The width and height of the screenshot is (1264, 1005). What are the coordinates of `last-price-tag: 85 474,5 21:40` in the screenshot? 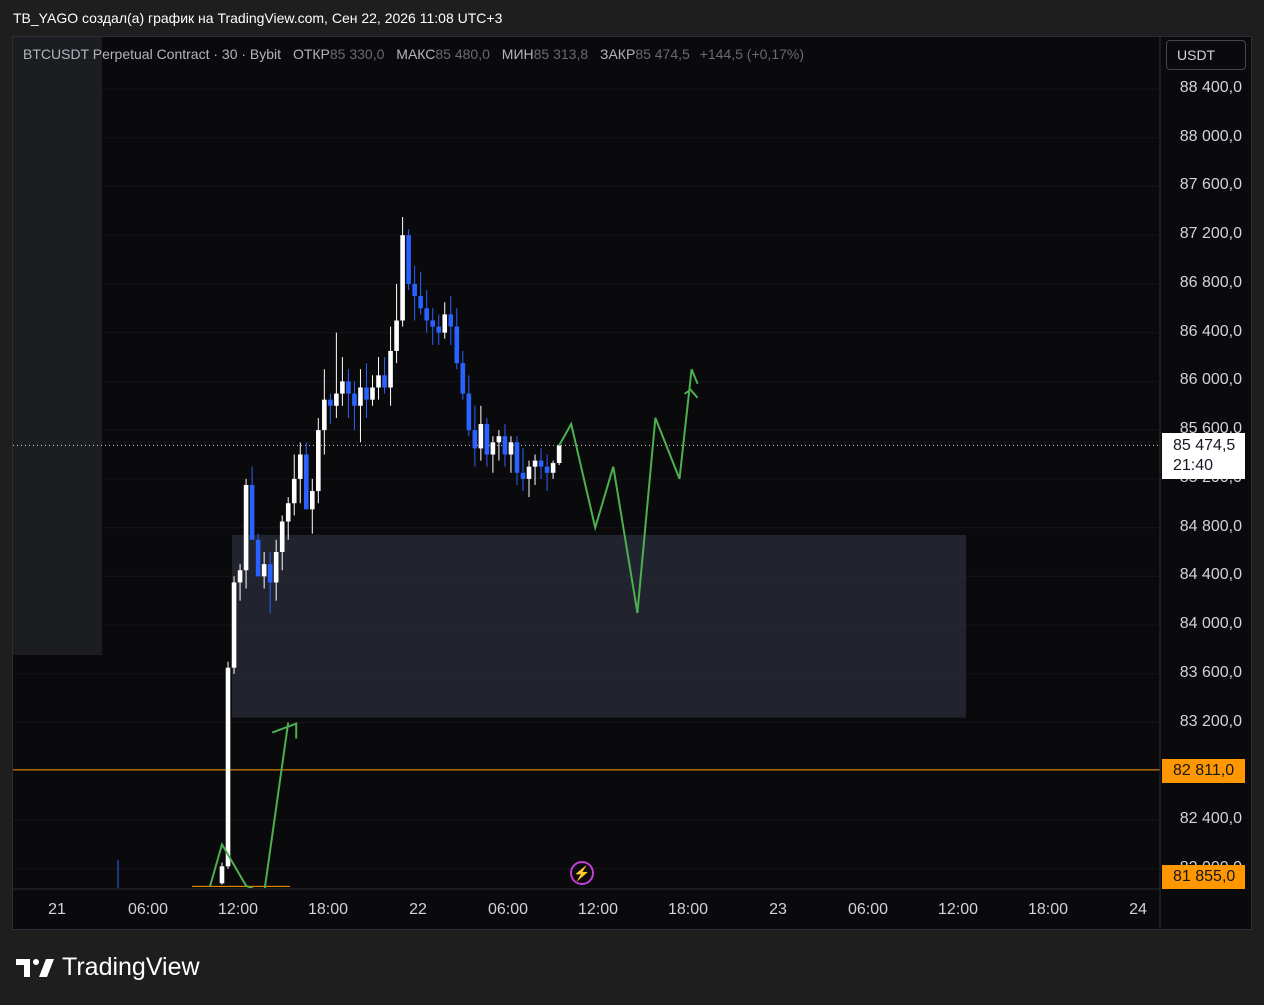 It's located at (1203, 456).